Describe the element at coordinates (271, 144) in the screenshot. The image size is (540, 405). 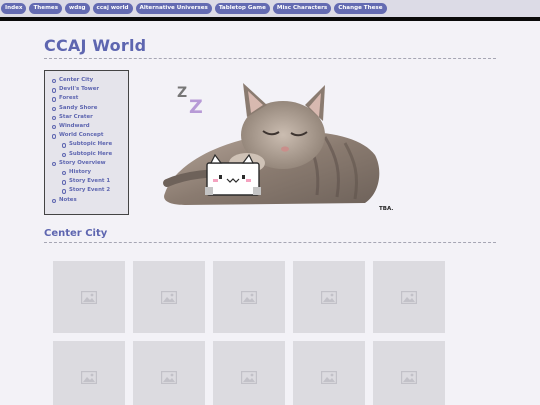
I see `sleeping-kitten-image: Z Z` at that location.